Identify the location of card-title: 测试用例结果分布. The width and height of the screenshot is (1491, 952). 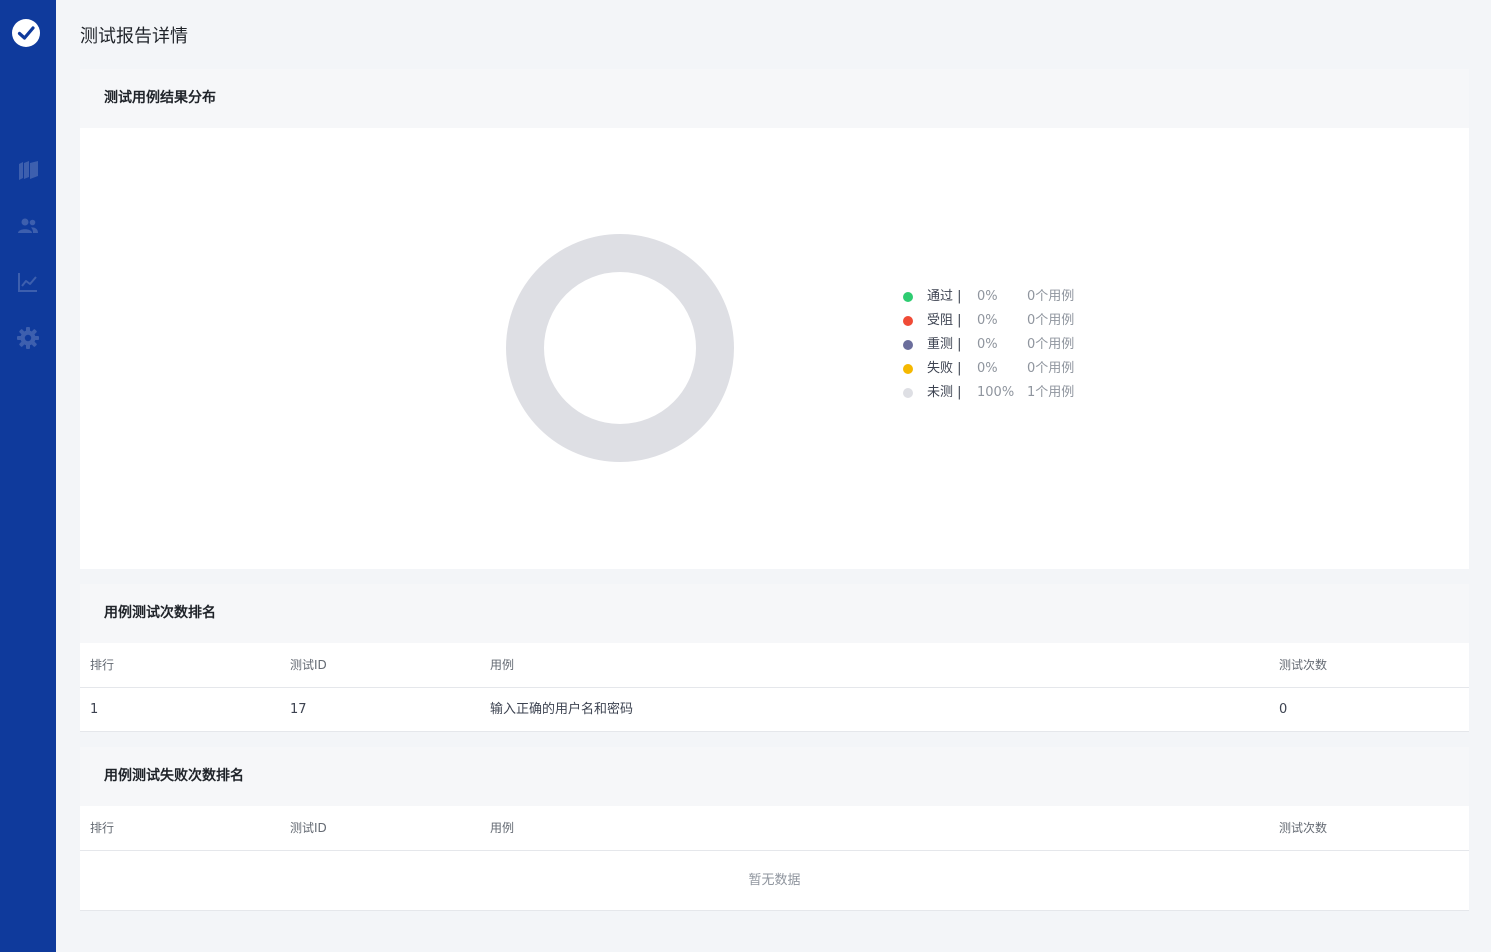
(160, 98).